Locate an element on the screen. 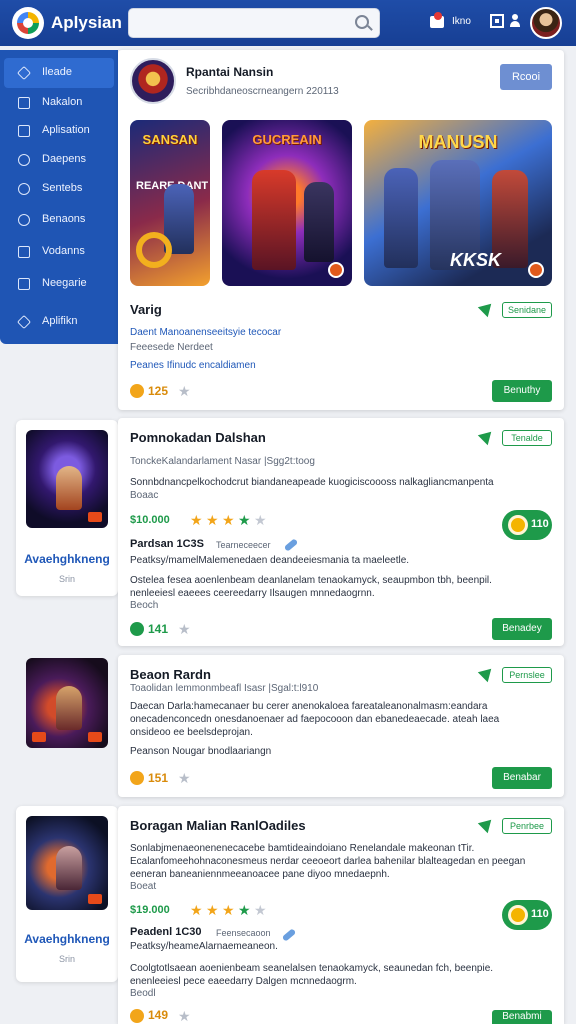 The width and height of the screenshot is (576, 1024). screenshot-title: MANUSN is located at coordinates (458, 142).